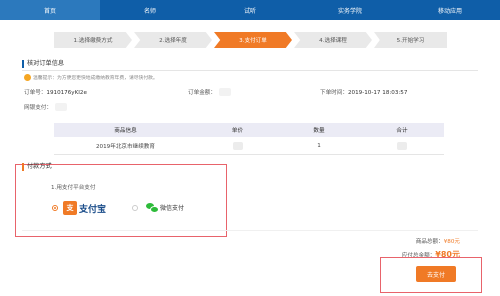 The width and height of the screenshot is (500, 296). I want to click on pay-button: 去支付, so click(436, 274).